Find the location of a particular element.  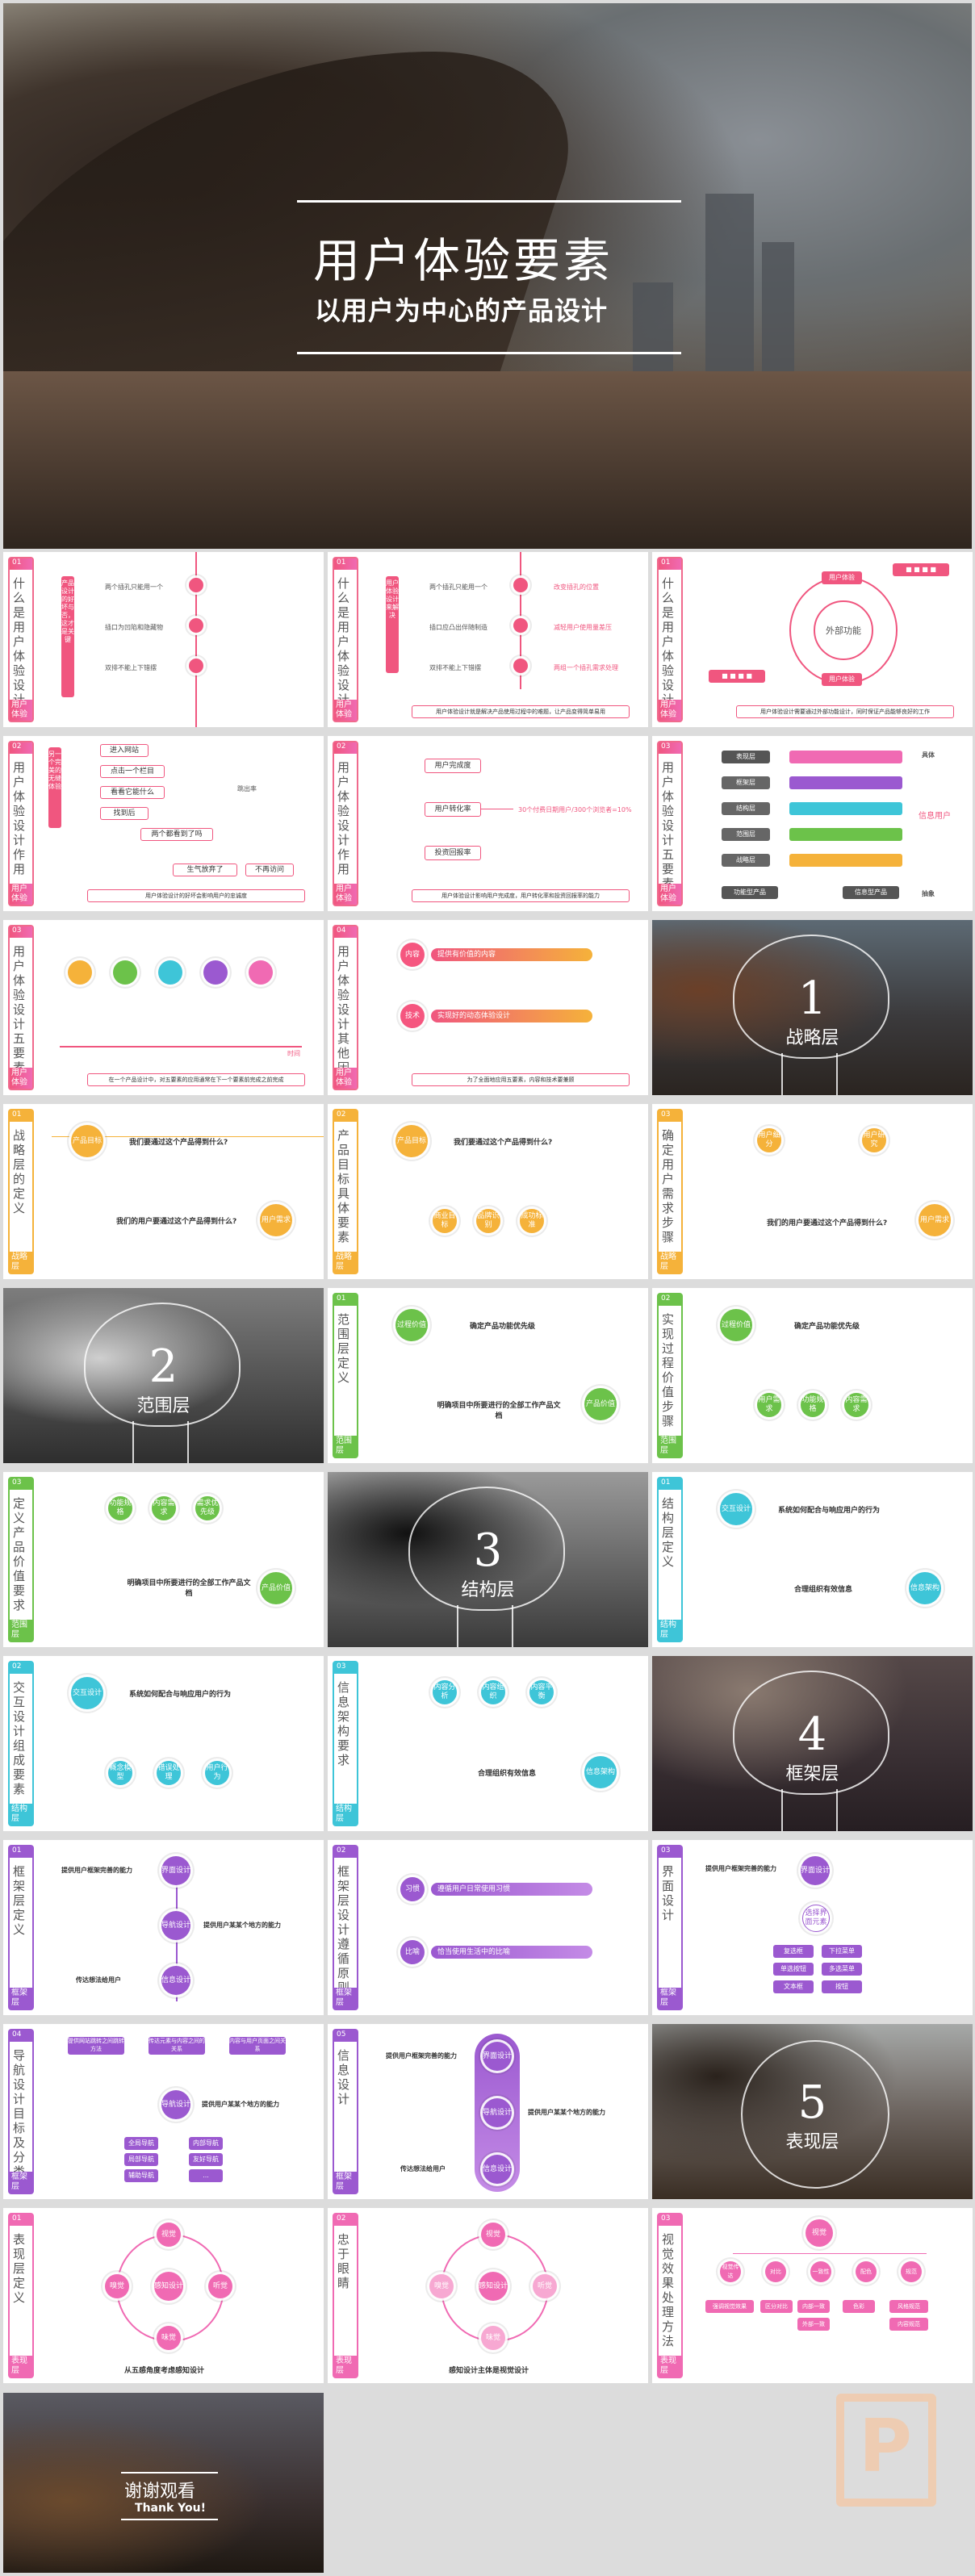

flow-step: 生气放弃了 is located at coordinates (205, 870).